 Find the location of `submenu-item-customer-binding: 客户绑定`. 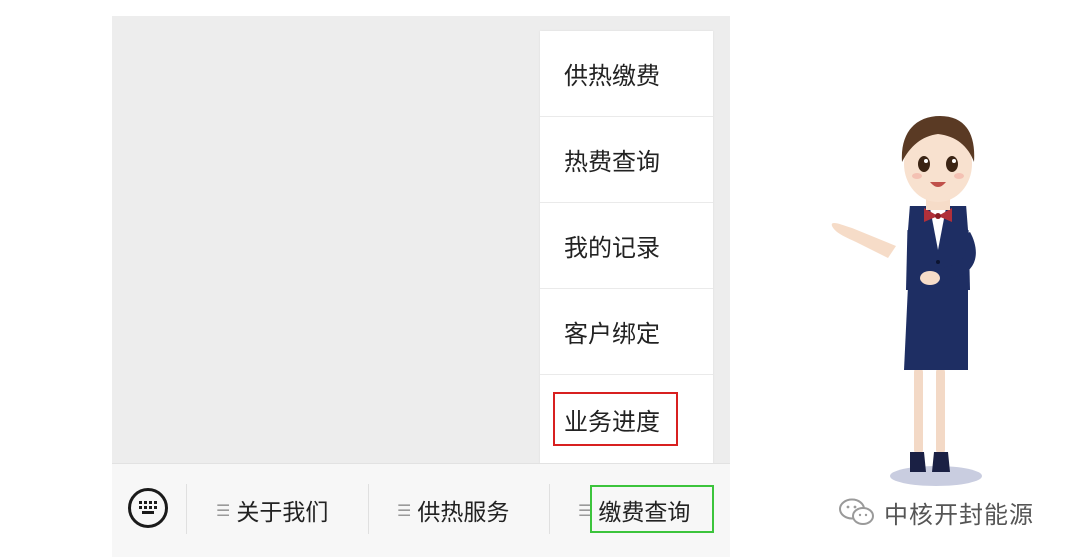

submenu-item-customer-binding: 客户绑定 is located at coordinates (626, 332).